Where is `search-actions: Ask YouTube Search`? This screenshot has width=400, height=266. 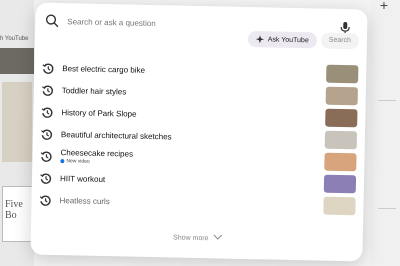
search-actions: Ask YouTube Search is located at coordinates (303, 40).